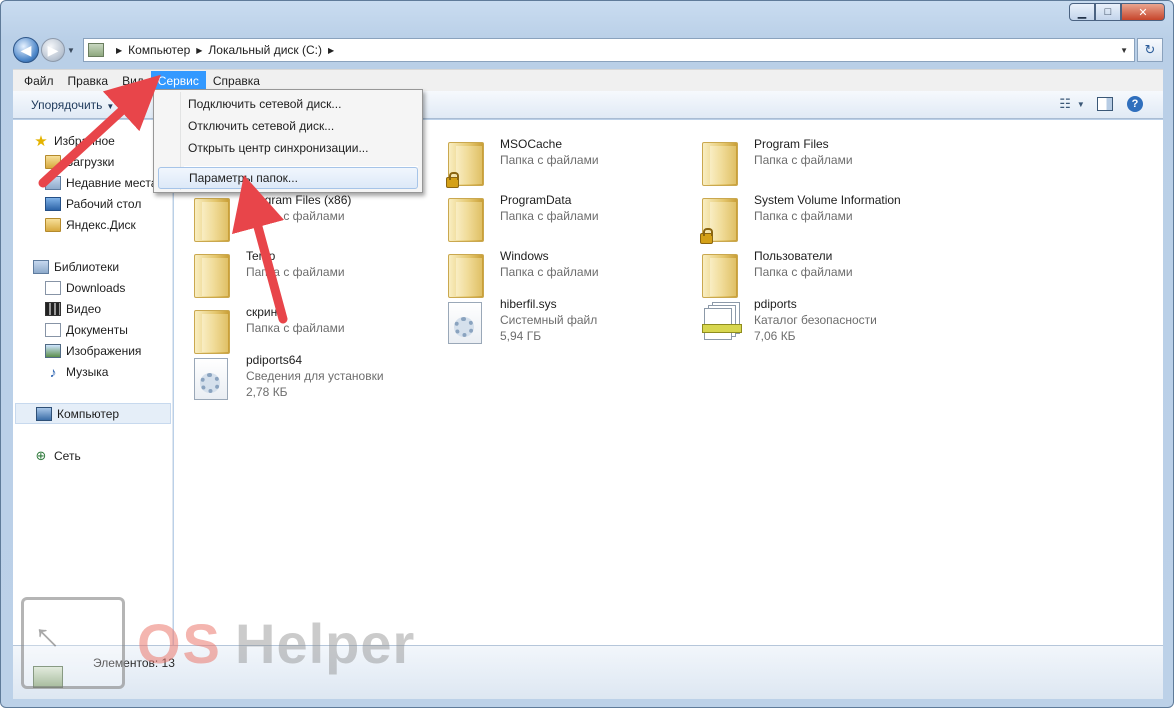 This screenshot has width=1174, height=709. Describe the element at coordinates (260, 249) in the screenshot. I see `arrow-to-folder-options` at that location.